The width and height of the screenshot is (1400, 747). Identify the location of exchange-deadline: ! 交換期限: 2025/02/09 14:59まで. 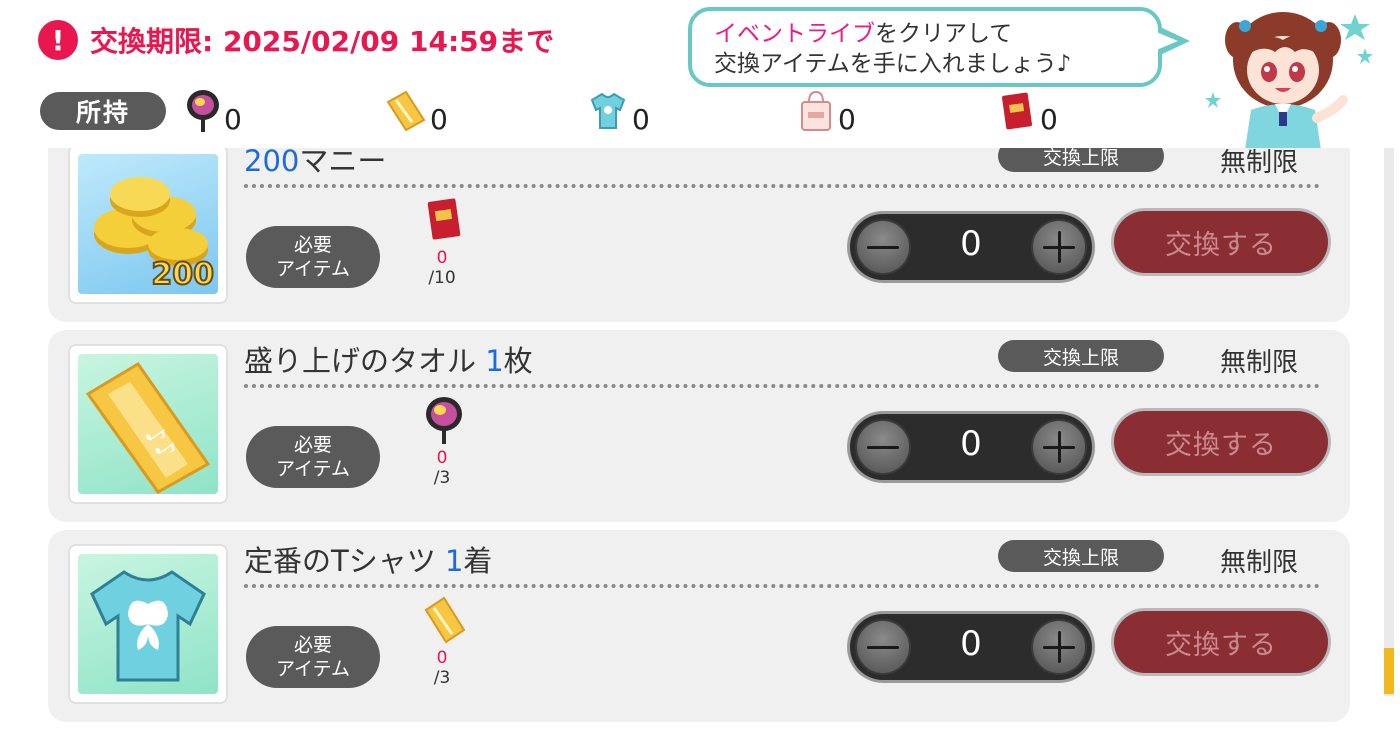
(296, 40).